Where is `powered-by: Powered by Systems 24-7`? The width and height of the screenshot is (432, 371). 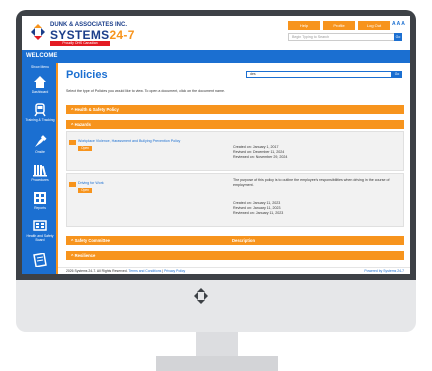
powered-by: Powered by Systems 24-7 is located at coordinates (384, 271).